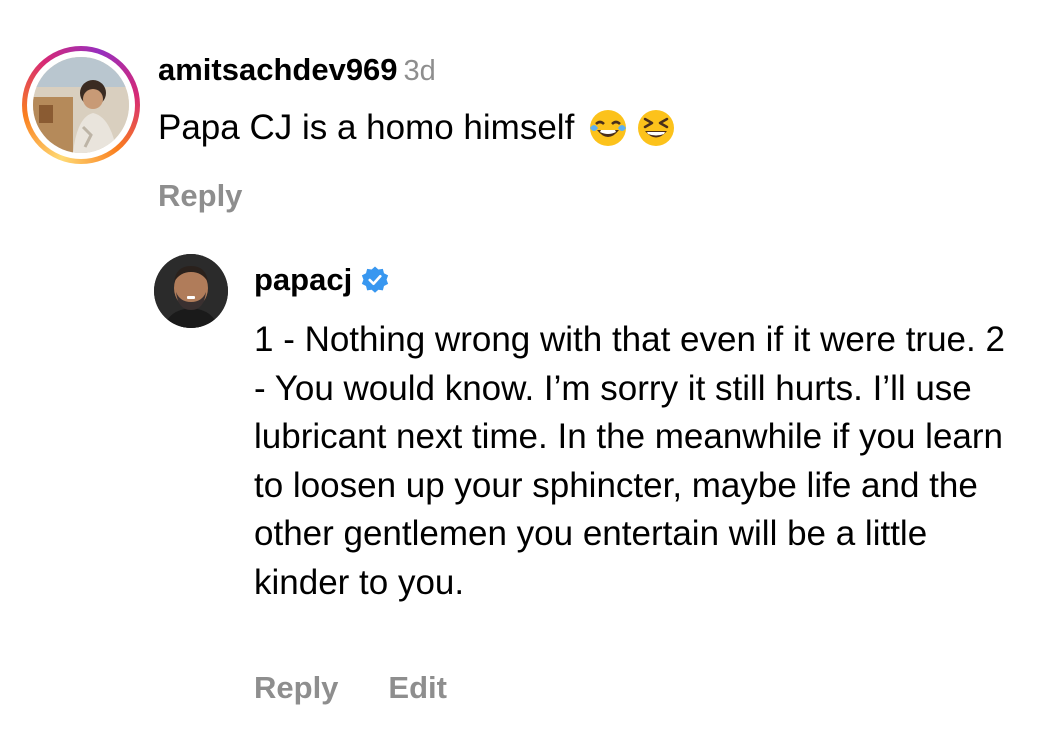  I want to click on reply-username: papacj, so click(303, 280).